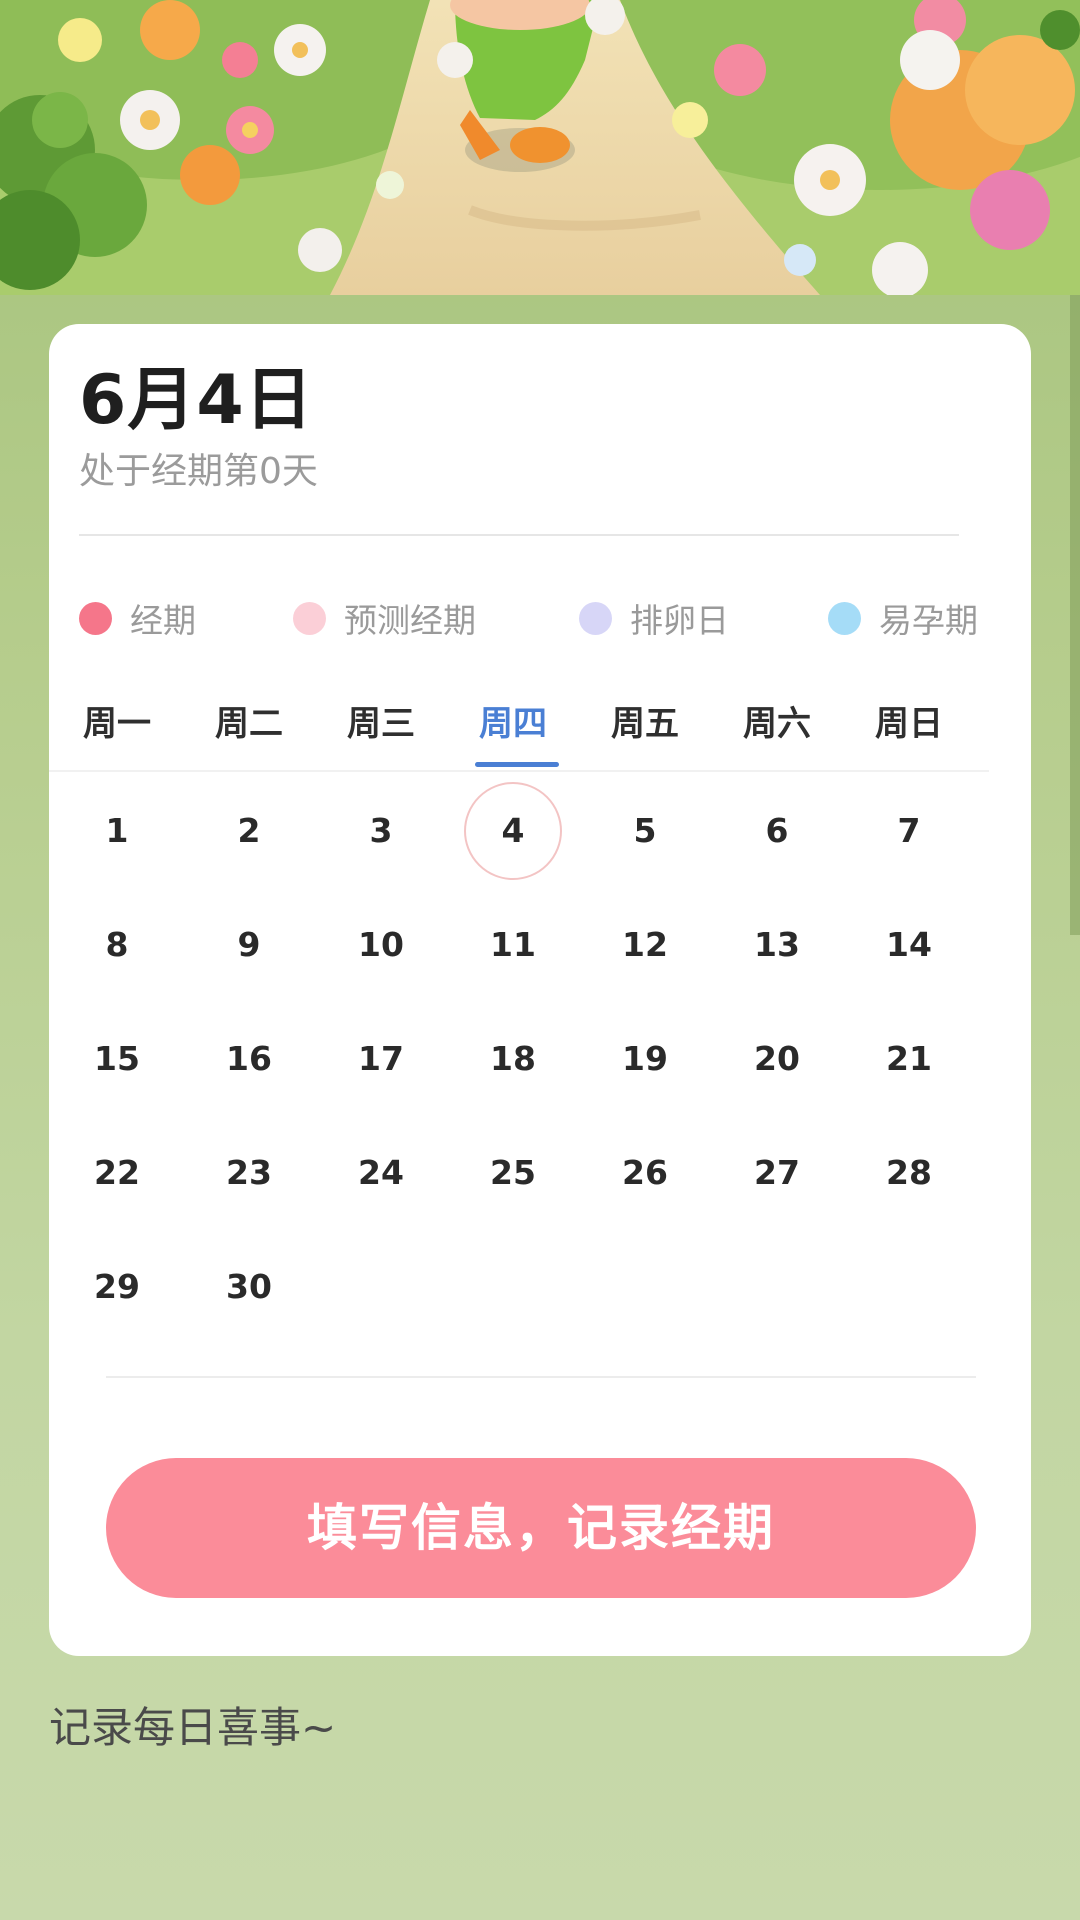 This screenshot has height=1920, width=1080. What do you see at coordinates (117, 720) in the screenshot?
I see `tab-weekday: 周一` at bounding box center [117, 720].